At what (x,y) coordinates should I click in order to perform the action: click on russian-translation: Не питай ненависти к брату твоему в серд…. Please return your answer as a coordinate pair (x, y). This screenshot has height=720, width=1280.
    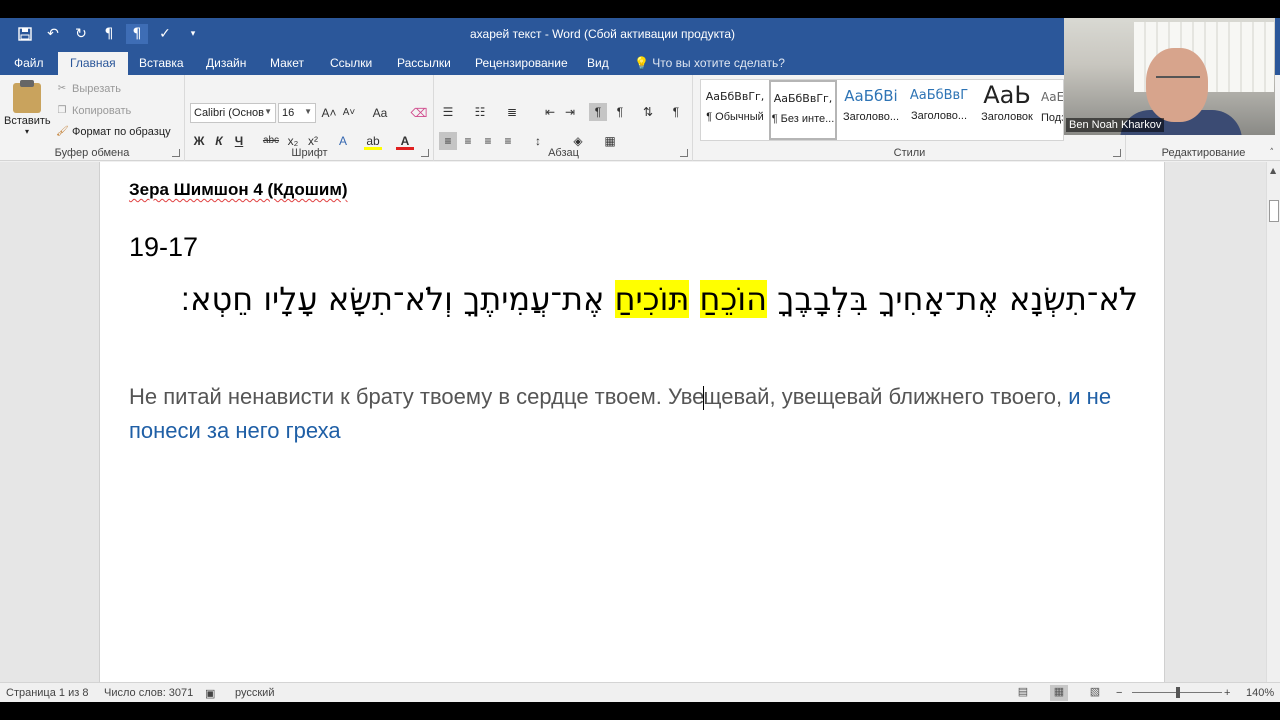
    Looking at the image, I should click on (634, 414).